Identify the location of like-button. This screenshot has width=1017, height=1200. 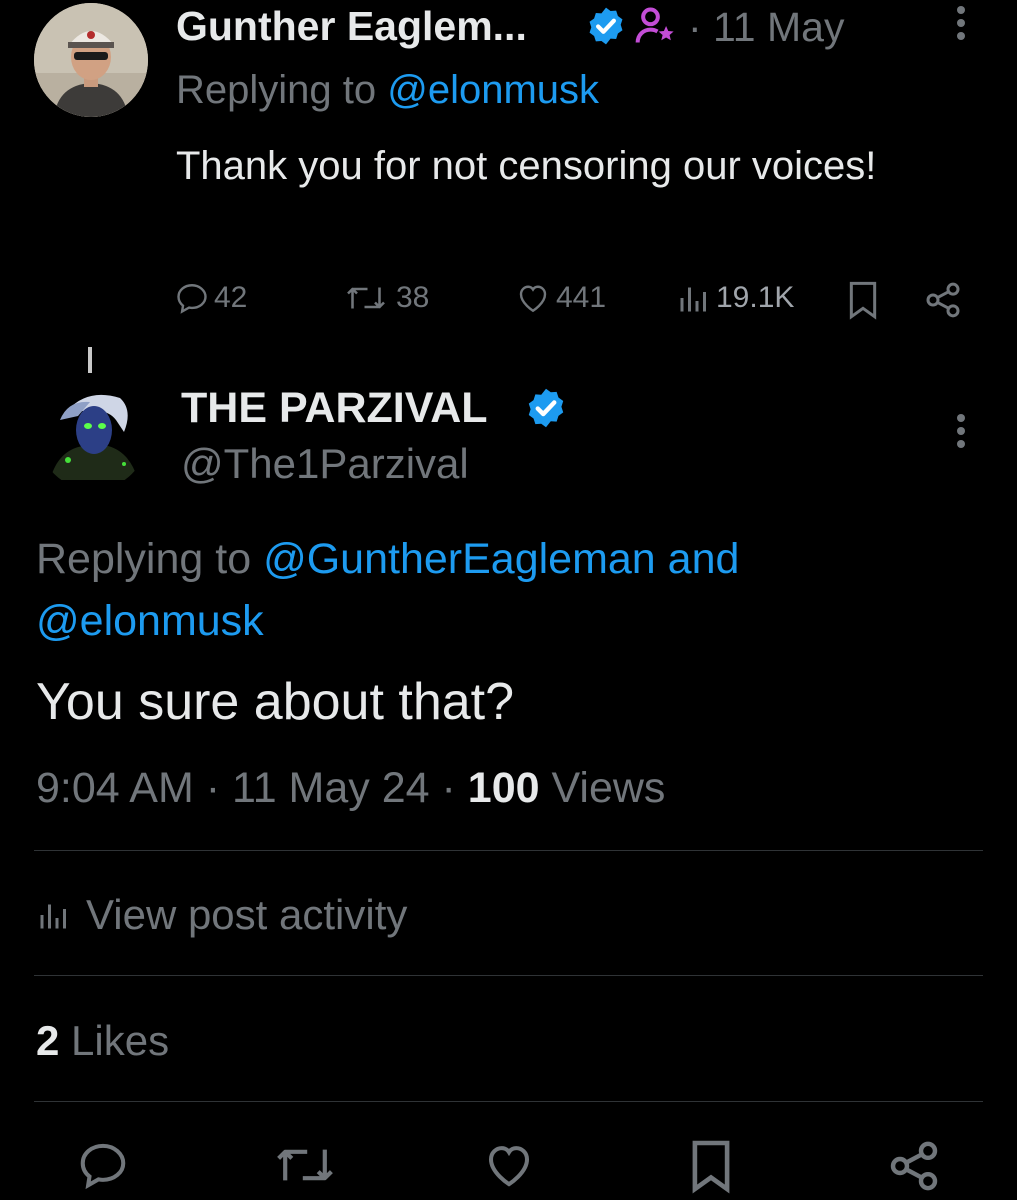
(509, 1165).